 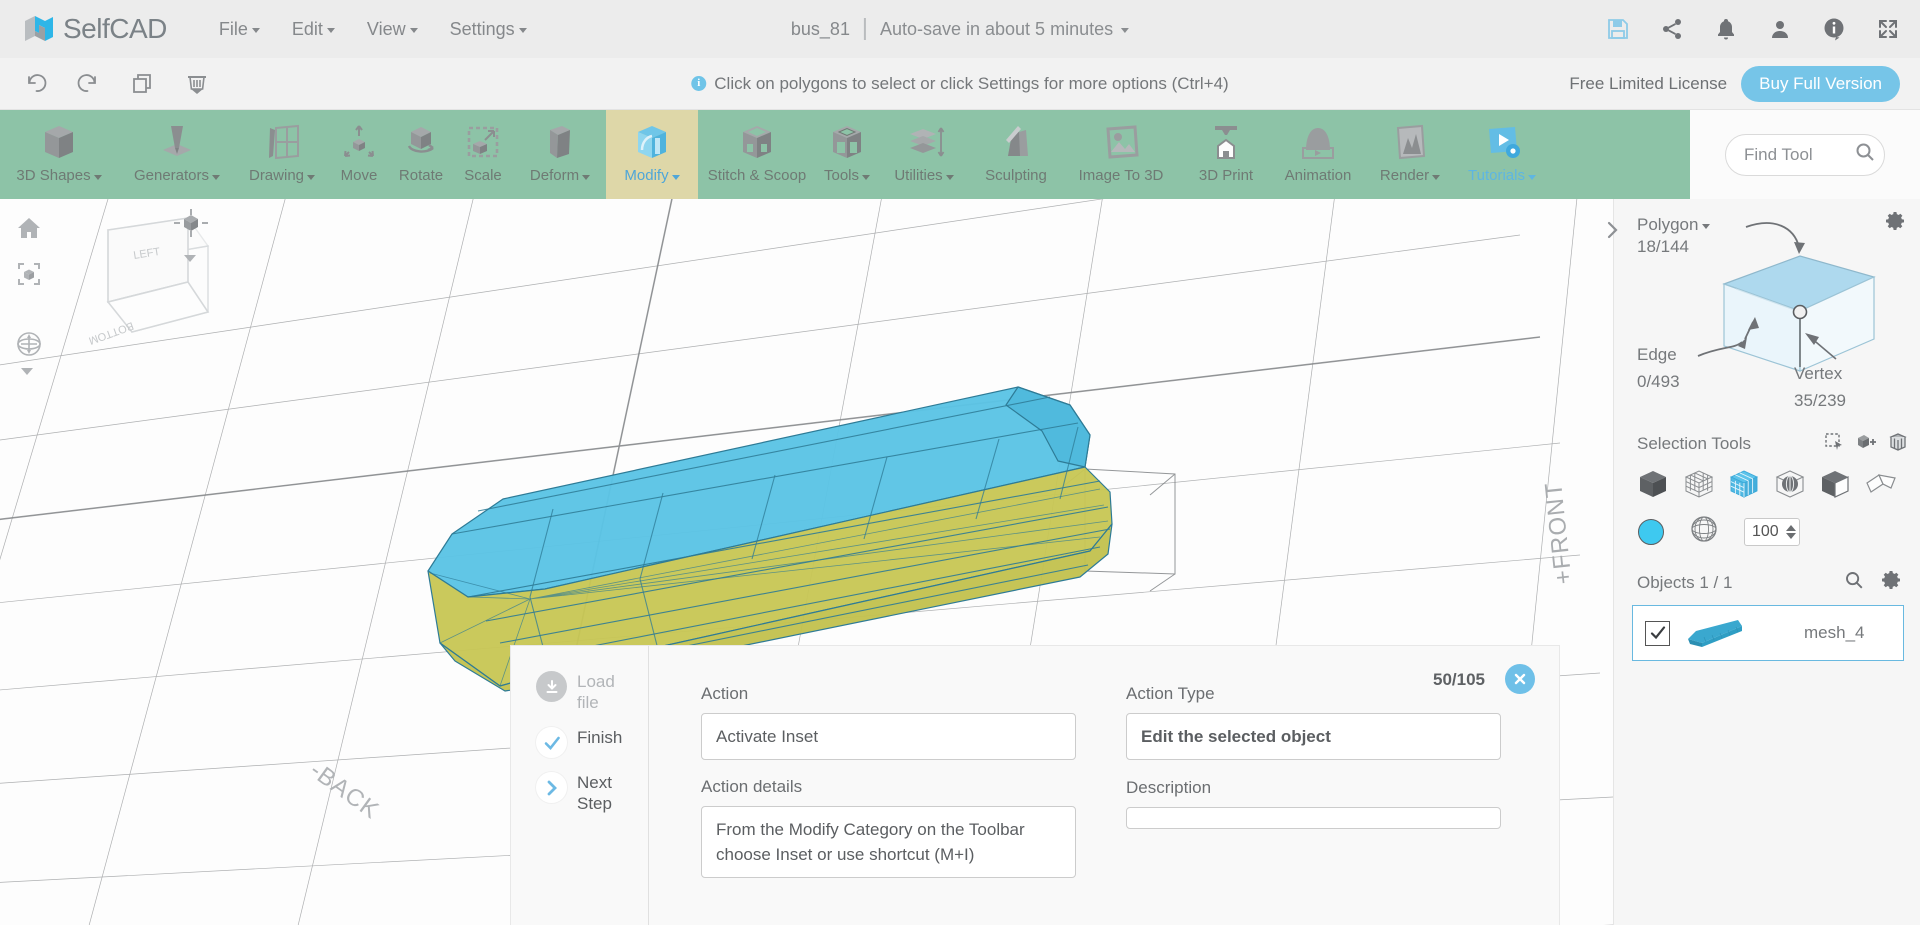 I want to click on toolbar-item-generators: Generators, so click(x=177, y=154).